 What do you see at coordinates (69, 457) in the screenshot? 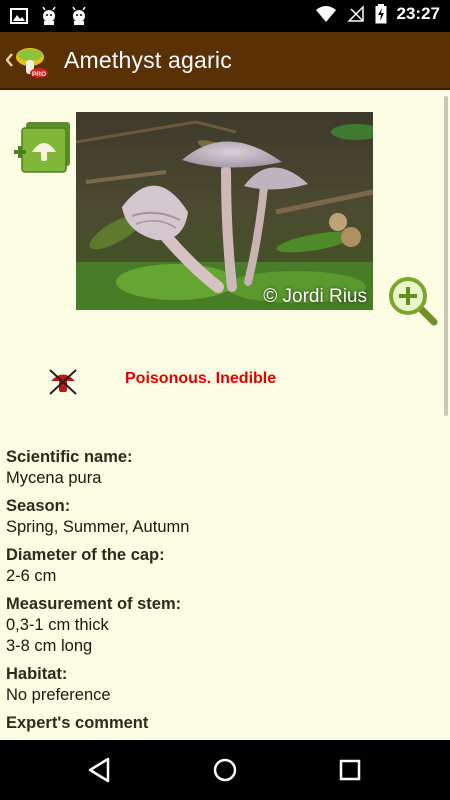
I see `field-label: Scientific name:` at bounding box center [69, 457].